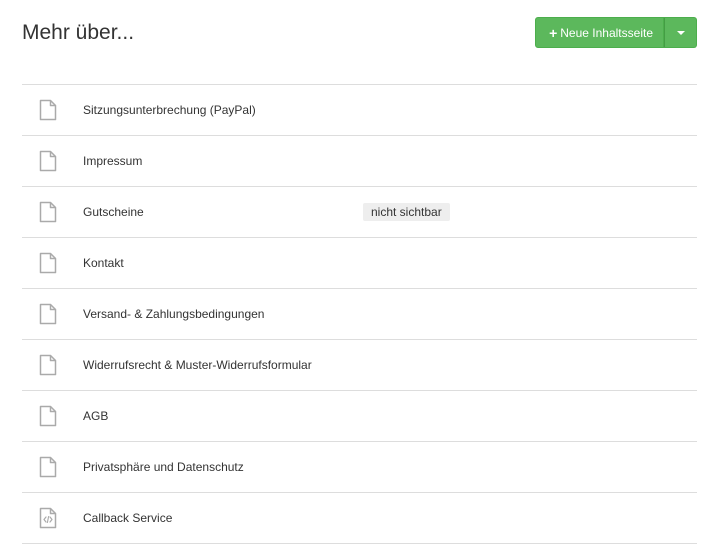  I want to click on content-page-row: Impressum, so click(359, 161).